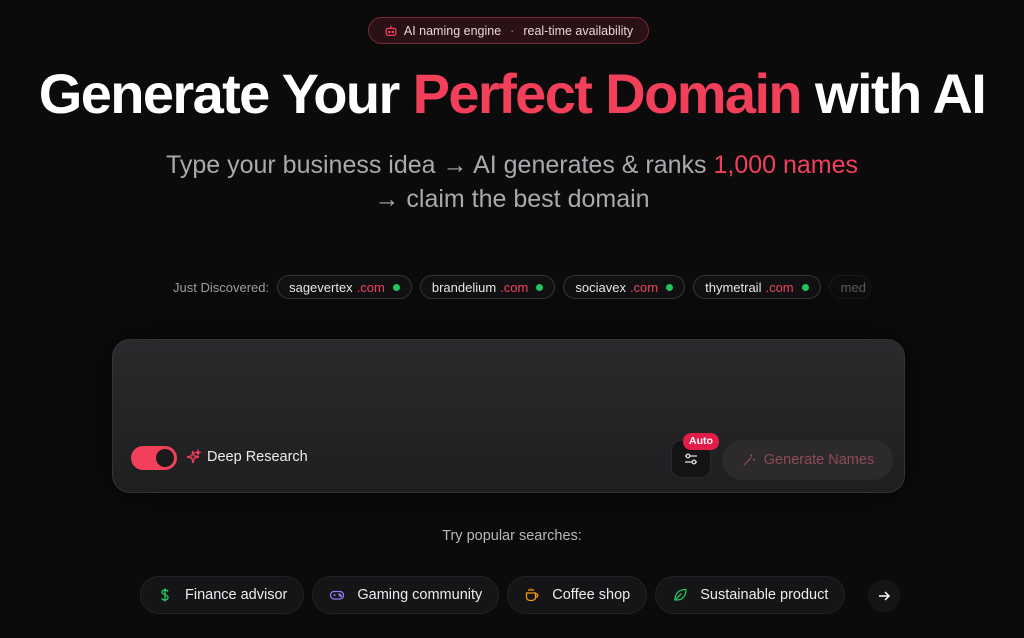 The width and height of the screenshot is (1024, 638). I want to click on popular-title: Try popular searches:, so click(512, 536).